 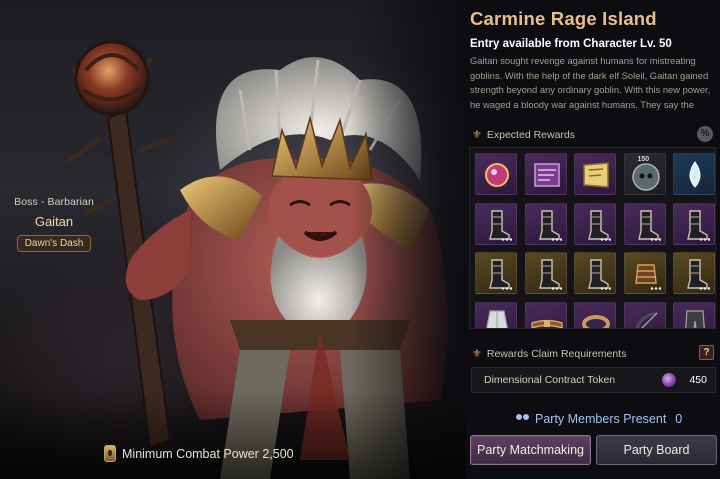 I want to click on water-drop-icon, so click(x=695, y=174).